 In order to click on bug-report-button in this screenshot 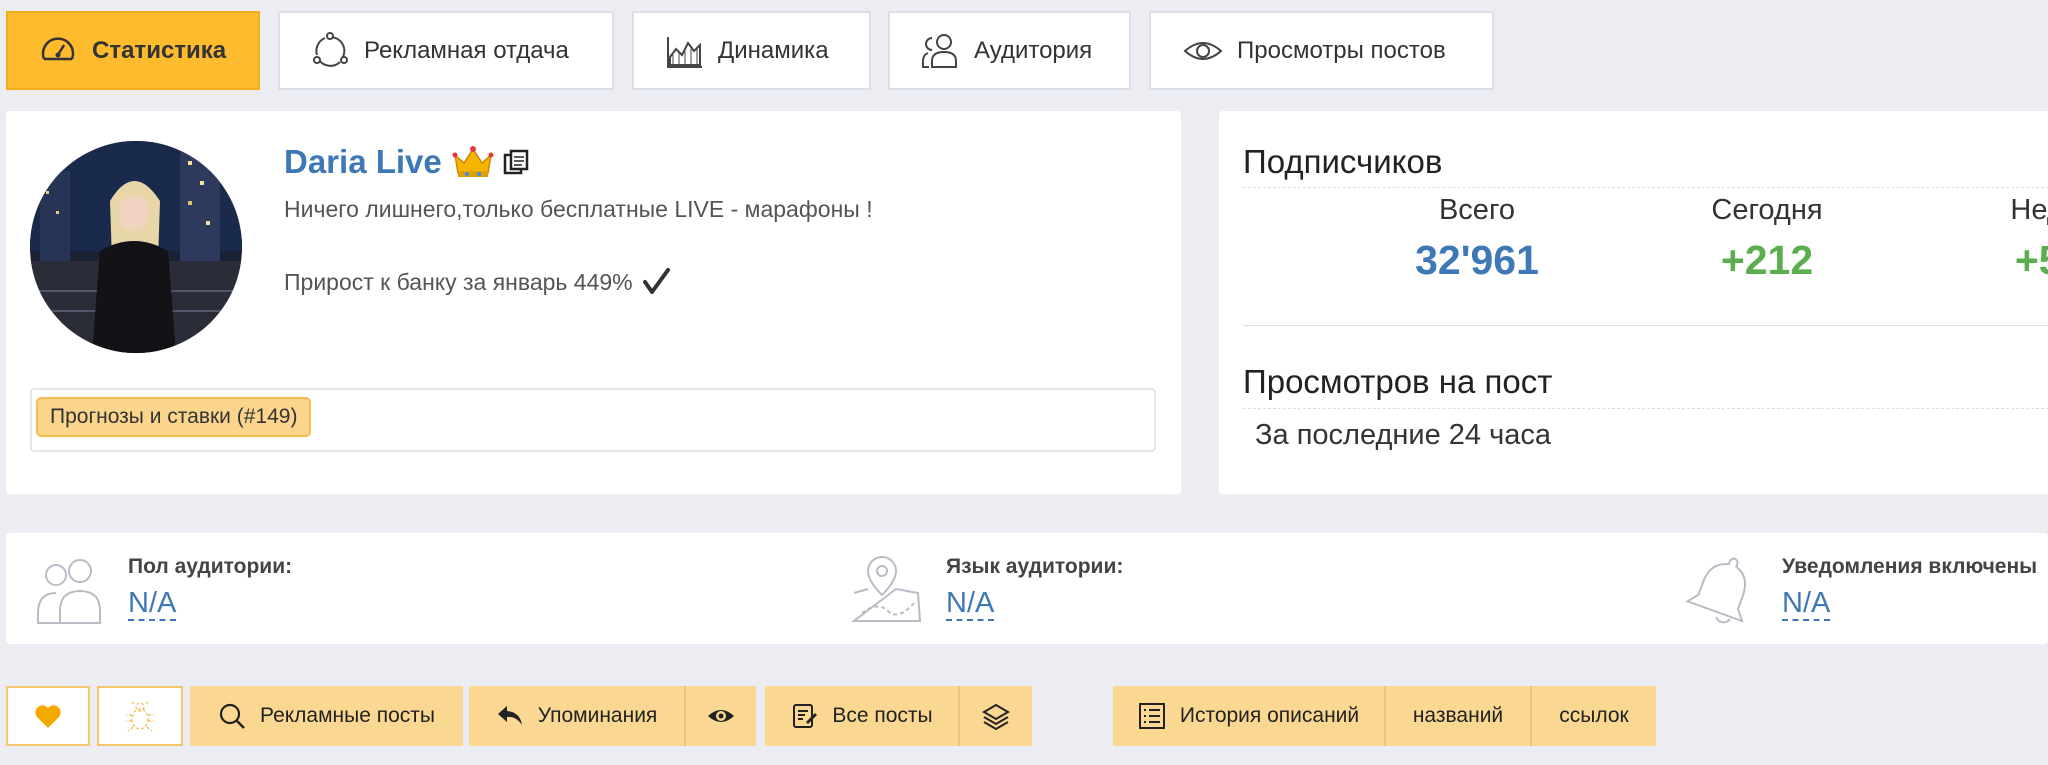, I will do `click(140, 716)`.